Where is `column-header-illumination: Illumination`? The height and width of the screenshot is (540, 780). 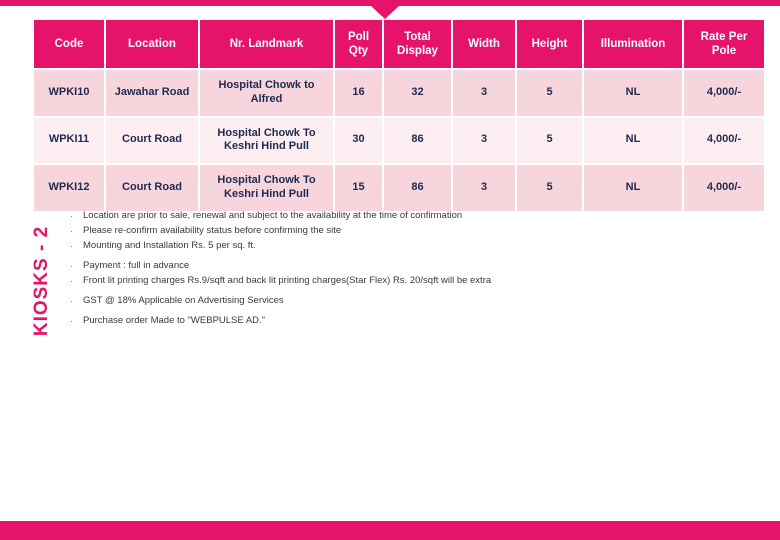
column-header-illumination: Illumination is located at coordinates (633, 44).